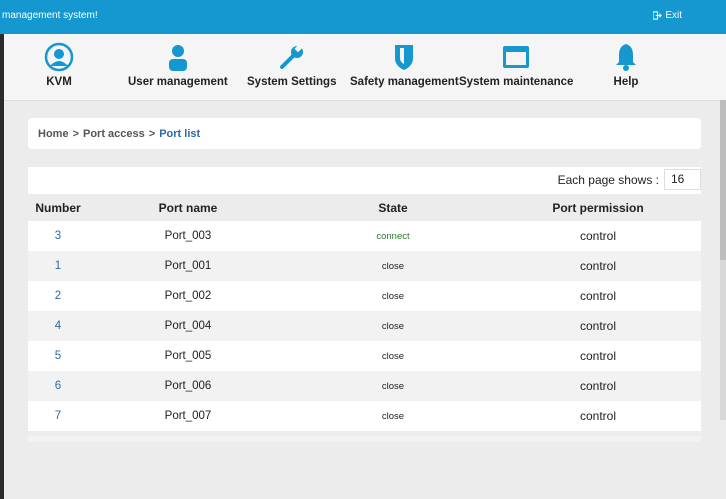  Describe the element at coordinates (58, 208) in the screenshot. I see `header-number: Number` at that location.